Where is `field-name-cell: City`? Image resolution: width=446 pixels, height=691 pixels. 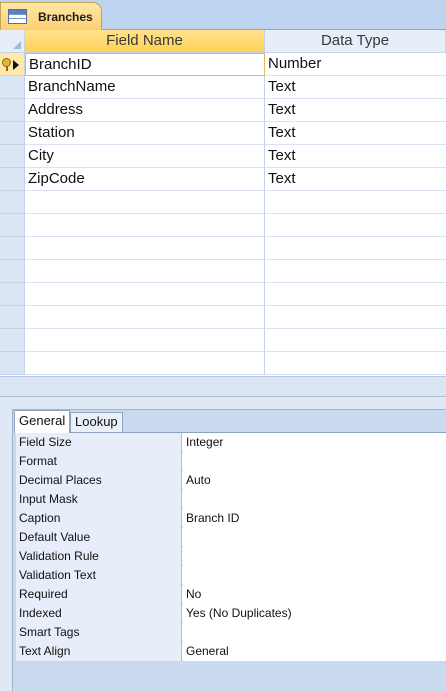 field-name-cell: City is located at coordinates (145, 156).